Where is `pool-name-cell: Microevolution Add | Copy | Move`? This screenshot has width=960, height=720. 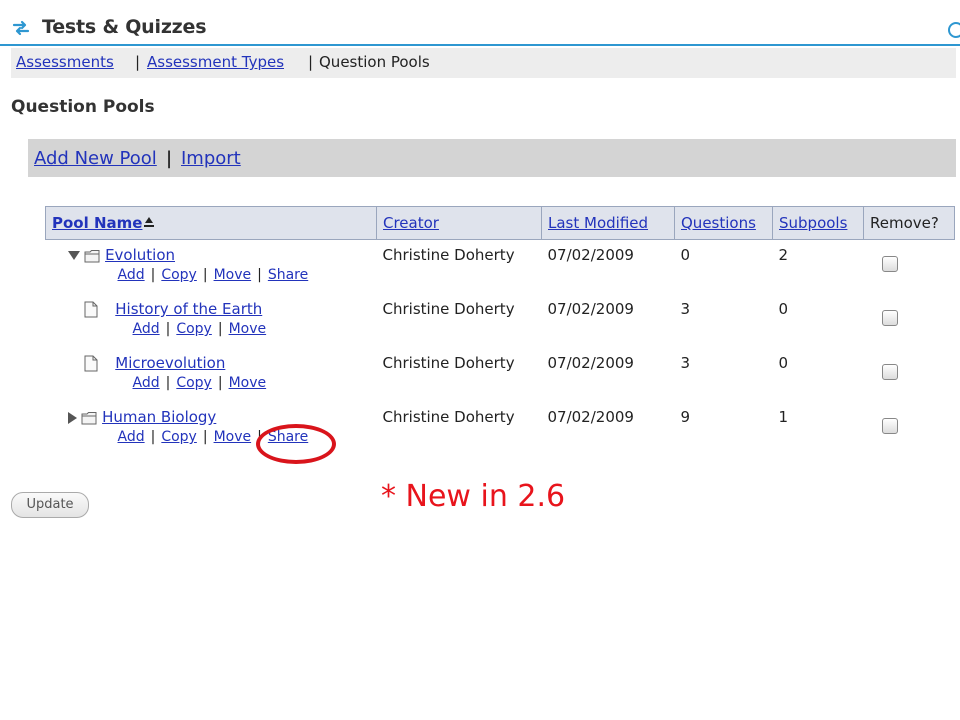
pool-name-cell: Microevolution Add | Copy | Move is located at coordinates (211, 381).